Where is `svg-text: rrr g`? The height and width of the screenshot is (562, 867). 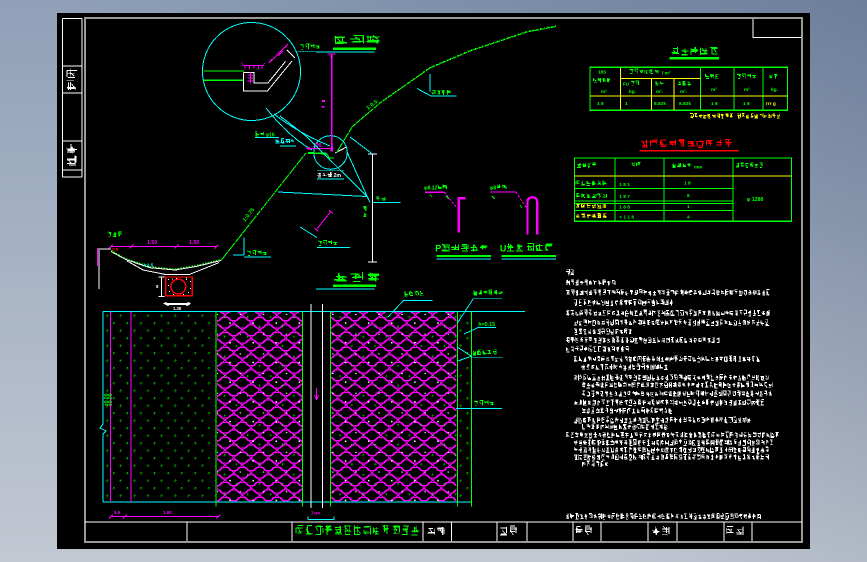 svg-text: rrr g is located at coordinates (771, 104).